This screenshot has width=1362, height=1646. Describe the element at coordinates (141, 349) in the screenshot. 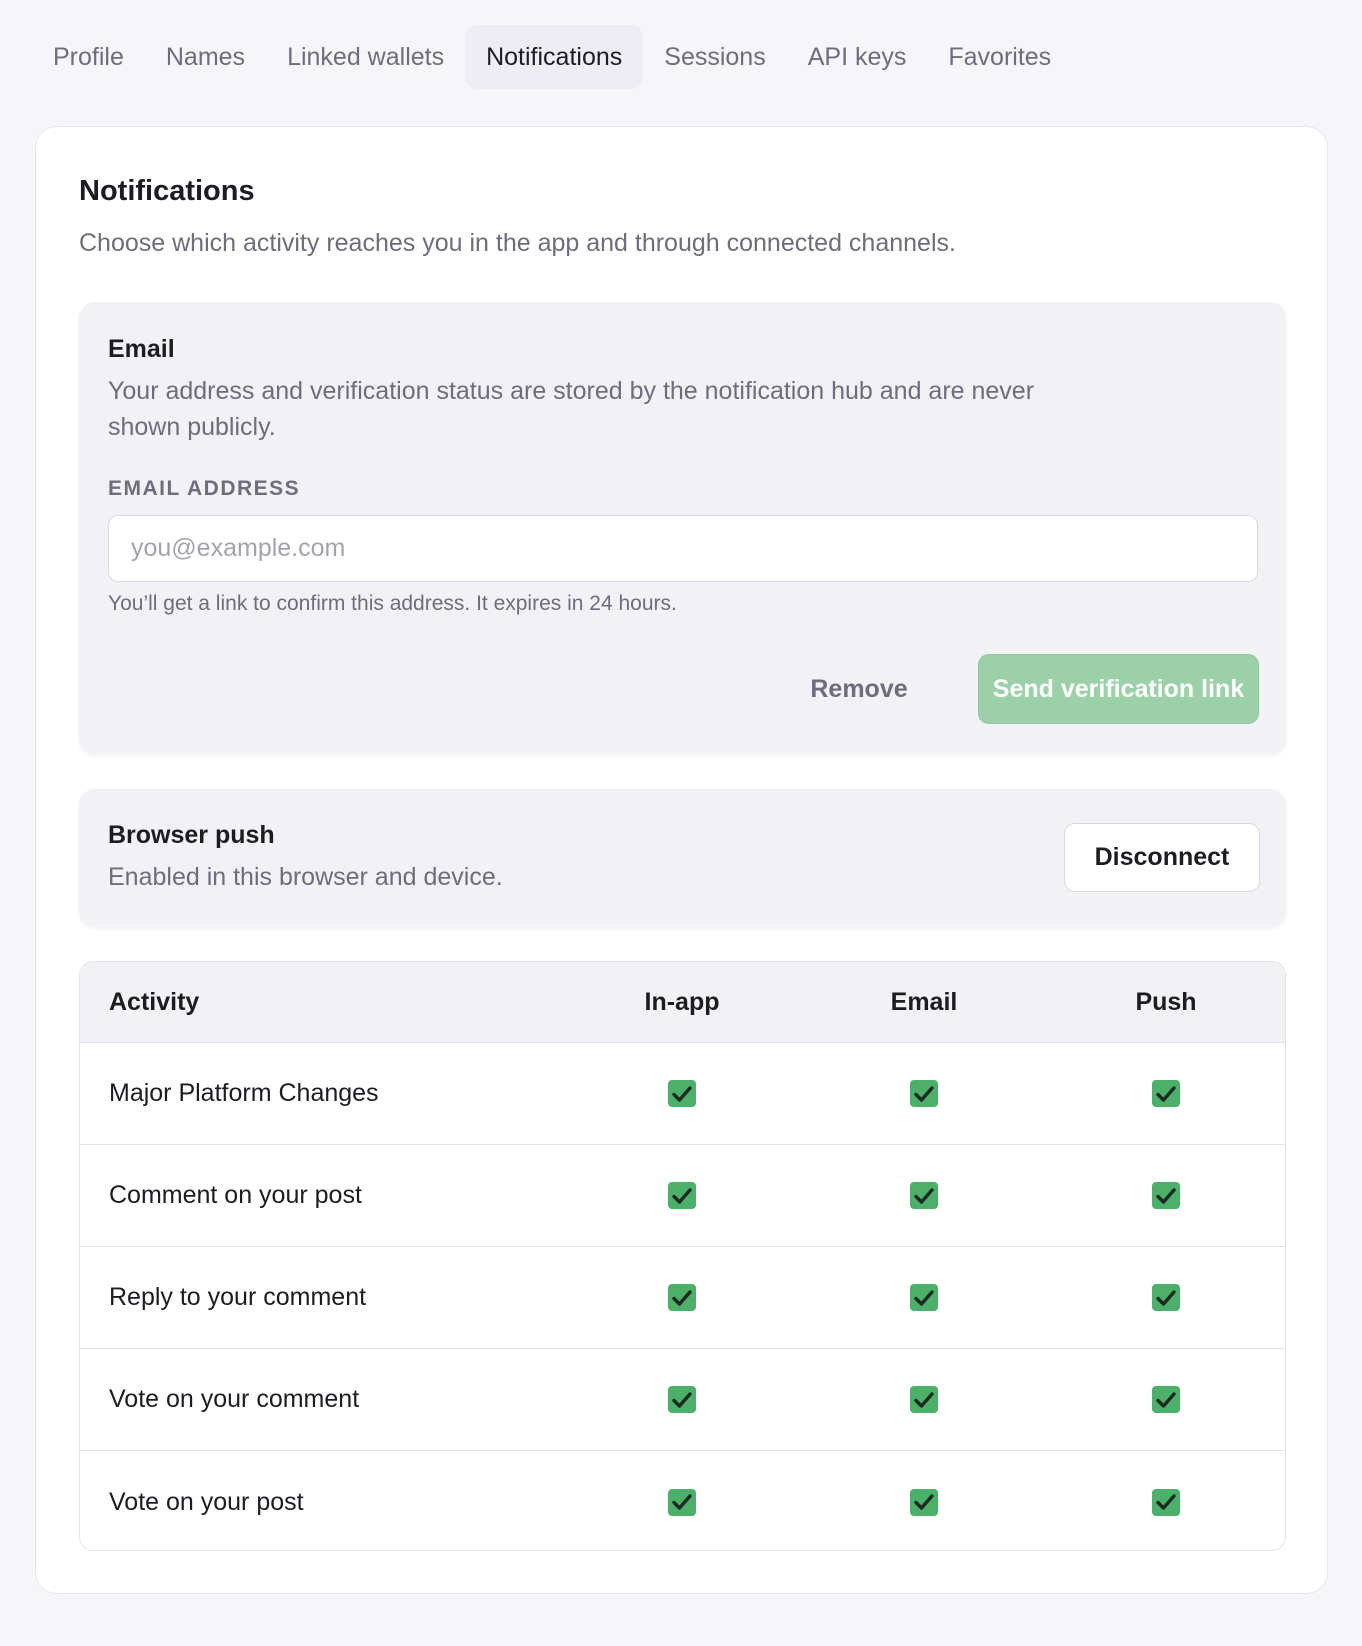

I see `email-section-title: Email` at that location.